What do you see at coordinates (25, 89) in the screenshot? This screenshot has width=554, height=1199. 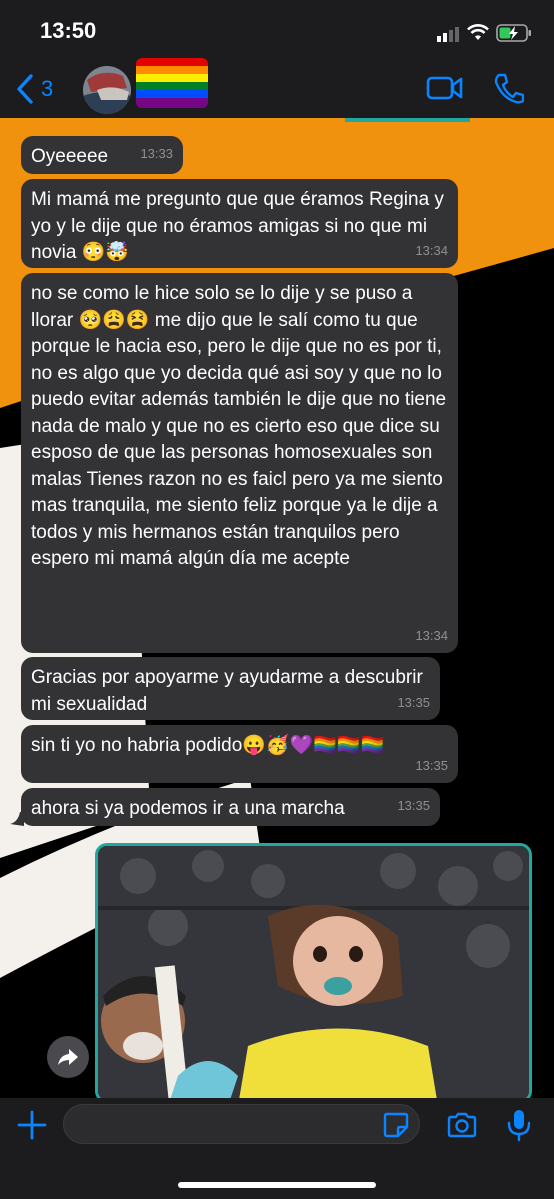 I see `chevron-left-icon` at bounding box center [25, 89].